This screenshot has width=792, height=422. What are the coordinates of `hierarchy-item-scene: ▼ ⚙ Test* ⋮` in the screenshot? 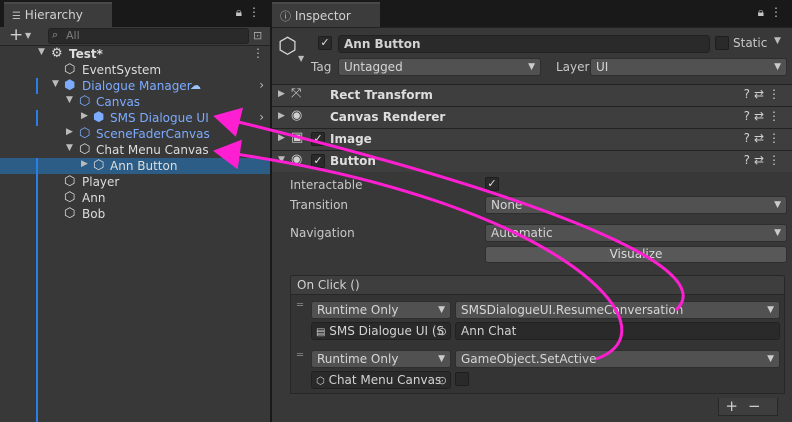 It's located at (135, 54).